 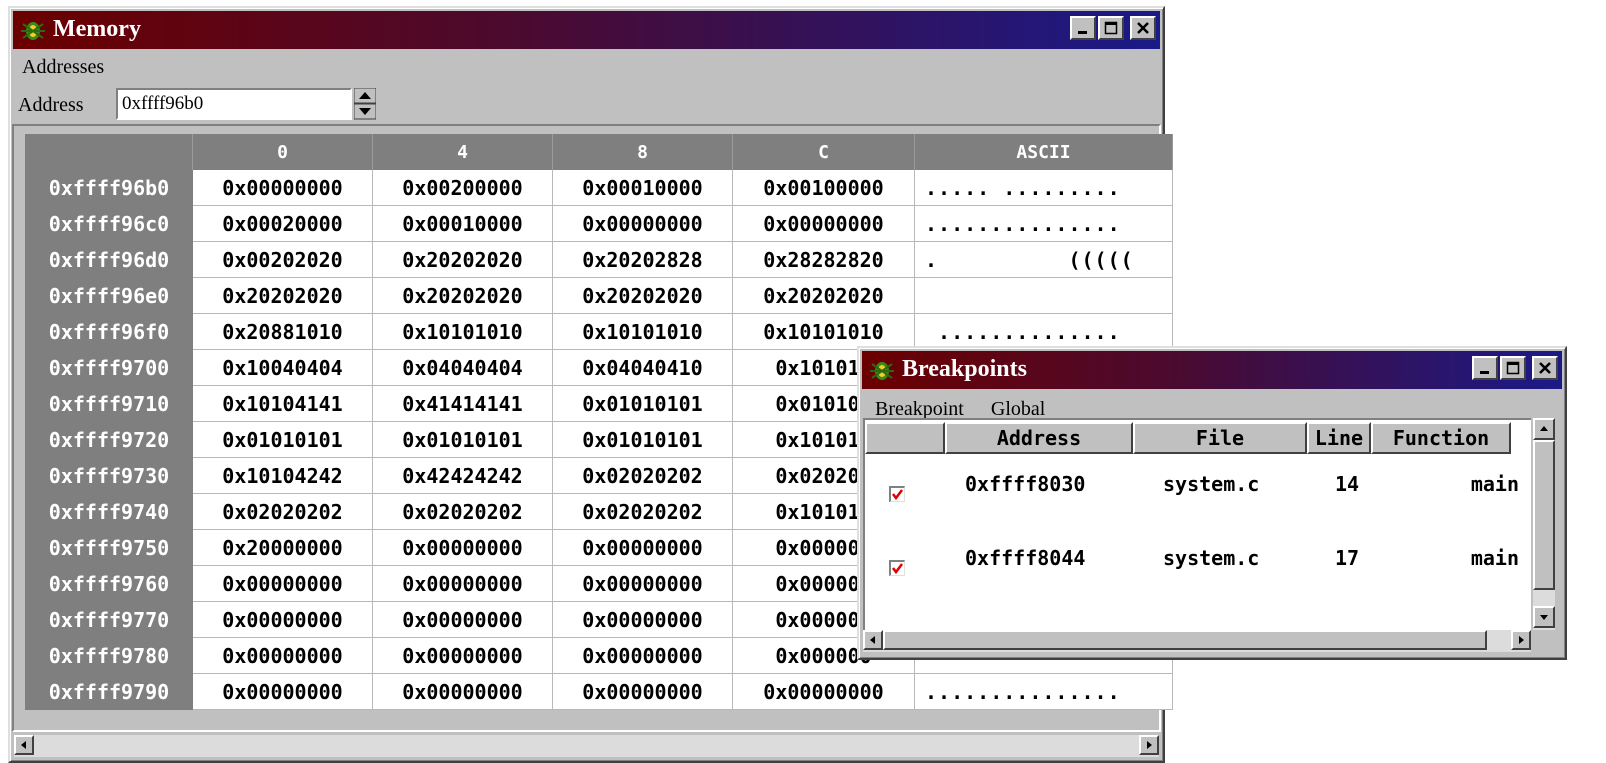 I want to click on breakpoint-function: main, so click(x=1494, y=484).